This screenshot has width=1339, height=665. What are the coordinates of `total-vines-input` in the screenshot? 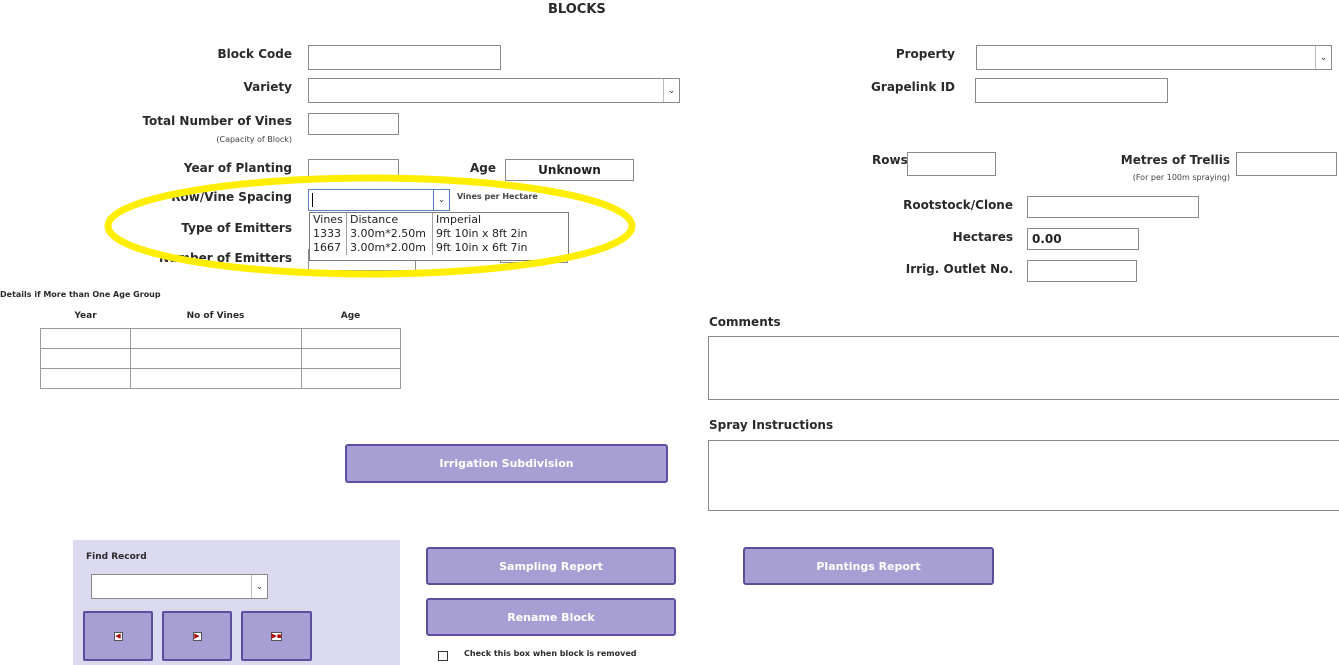 It's located at (353, 124).